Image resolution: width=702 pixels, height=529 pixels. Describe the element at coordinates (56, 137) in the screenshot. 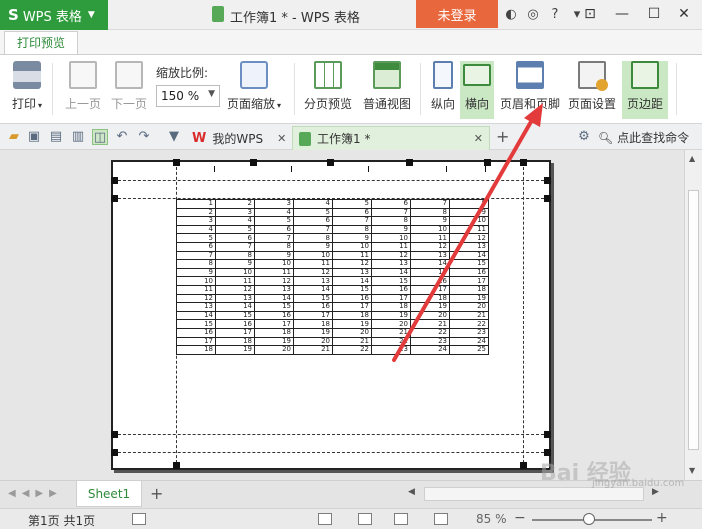

I see `export-icon: ▤` at that location.